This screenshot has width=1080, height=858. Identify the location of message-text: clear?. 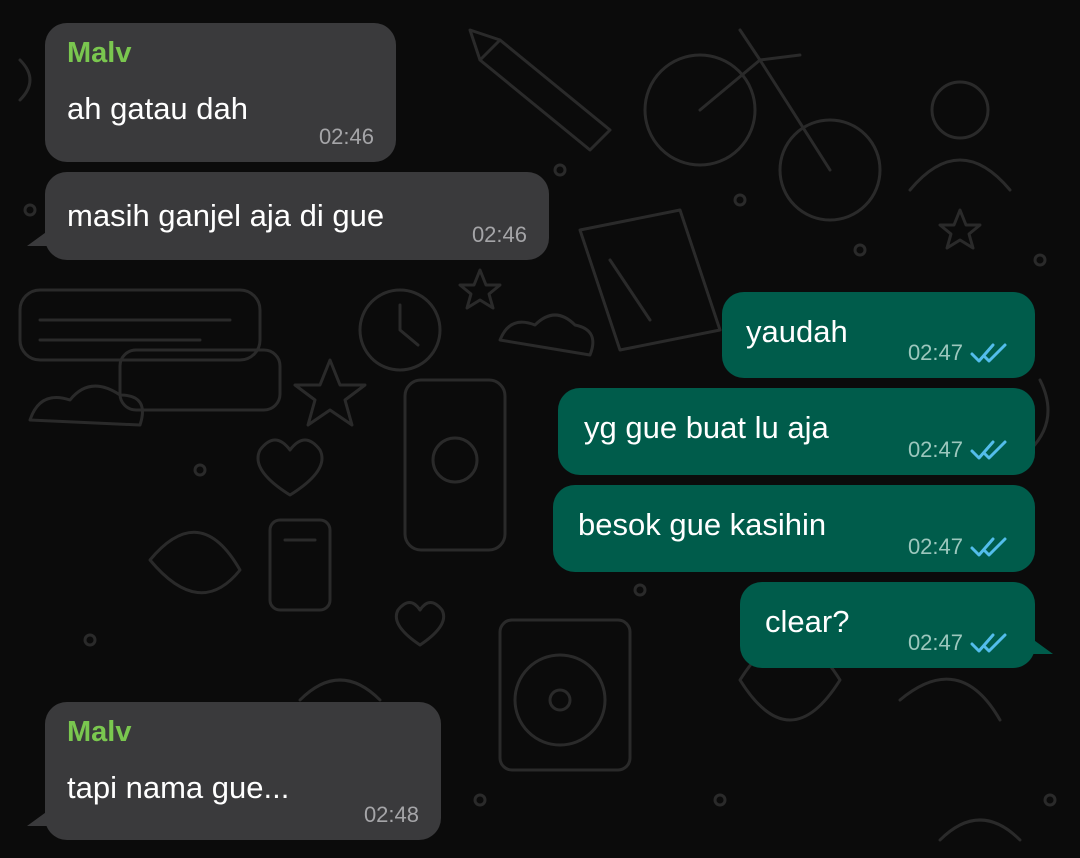
(807, 621).